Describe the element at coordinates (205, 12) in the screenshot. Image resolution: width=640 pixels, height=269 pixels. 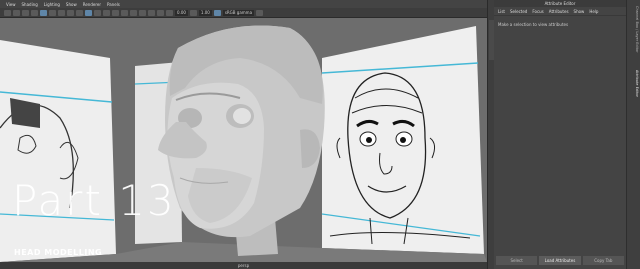
I see `gamma-field: 1.00` at that location.